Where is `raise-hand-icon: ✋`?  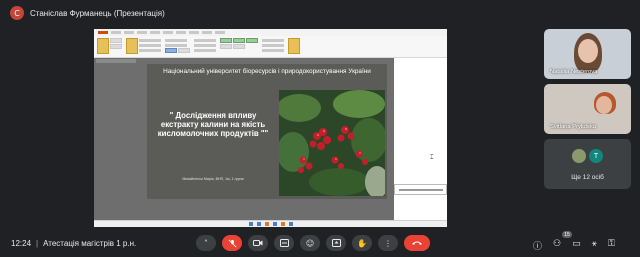
raise-hand-icon: ✋ is located at coordinates (362, 243).